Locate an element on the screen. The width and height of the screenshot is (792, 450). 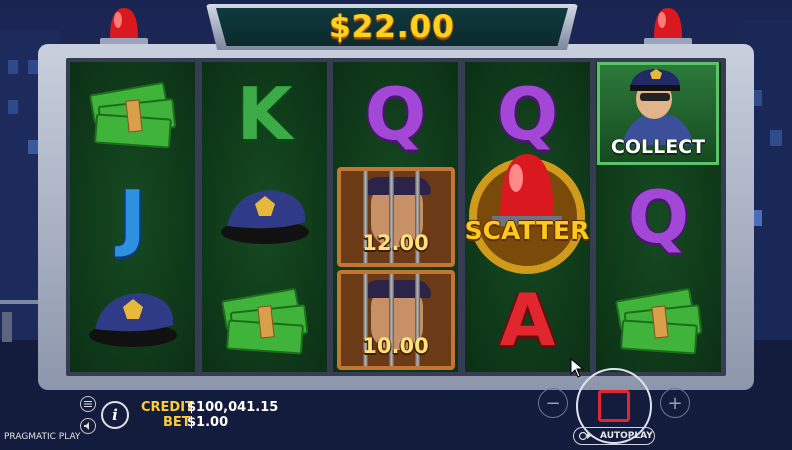
stop-icon is located at coordinates (614, 406).